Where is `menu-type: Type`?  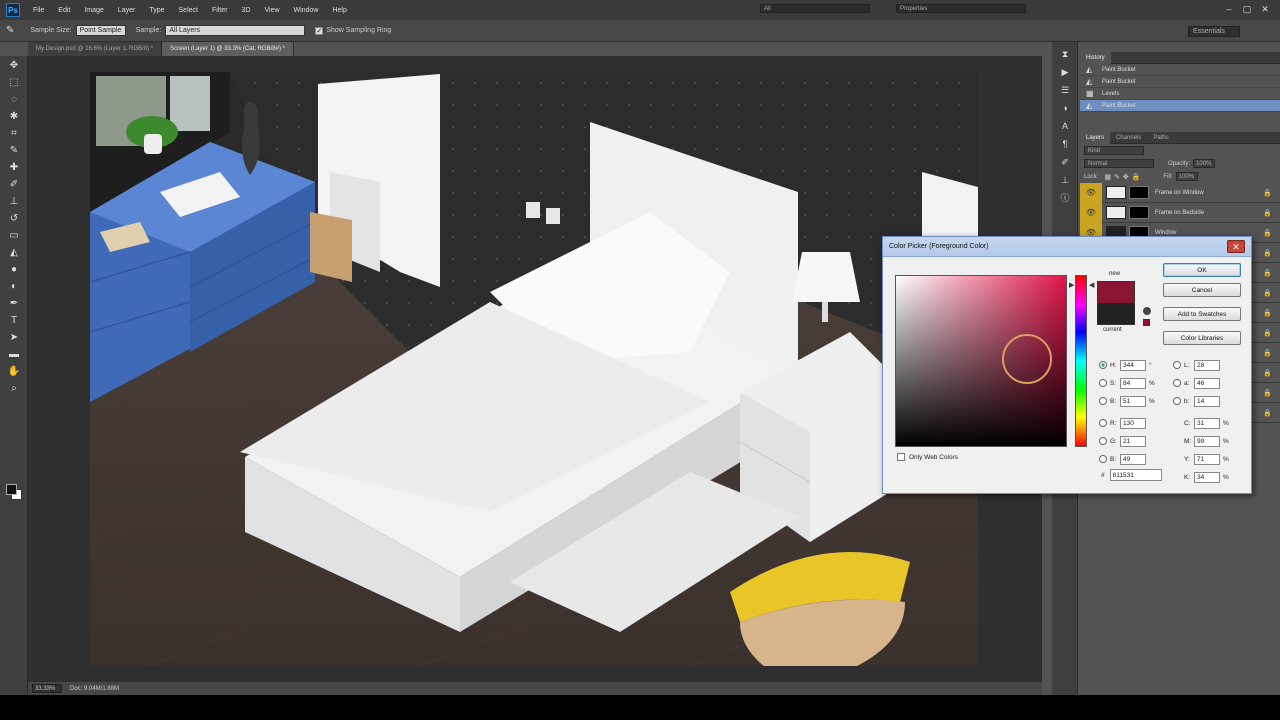 menu-type: Type is located at coordinates (156, 10).